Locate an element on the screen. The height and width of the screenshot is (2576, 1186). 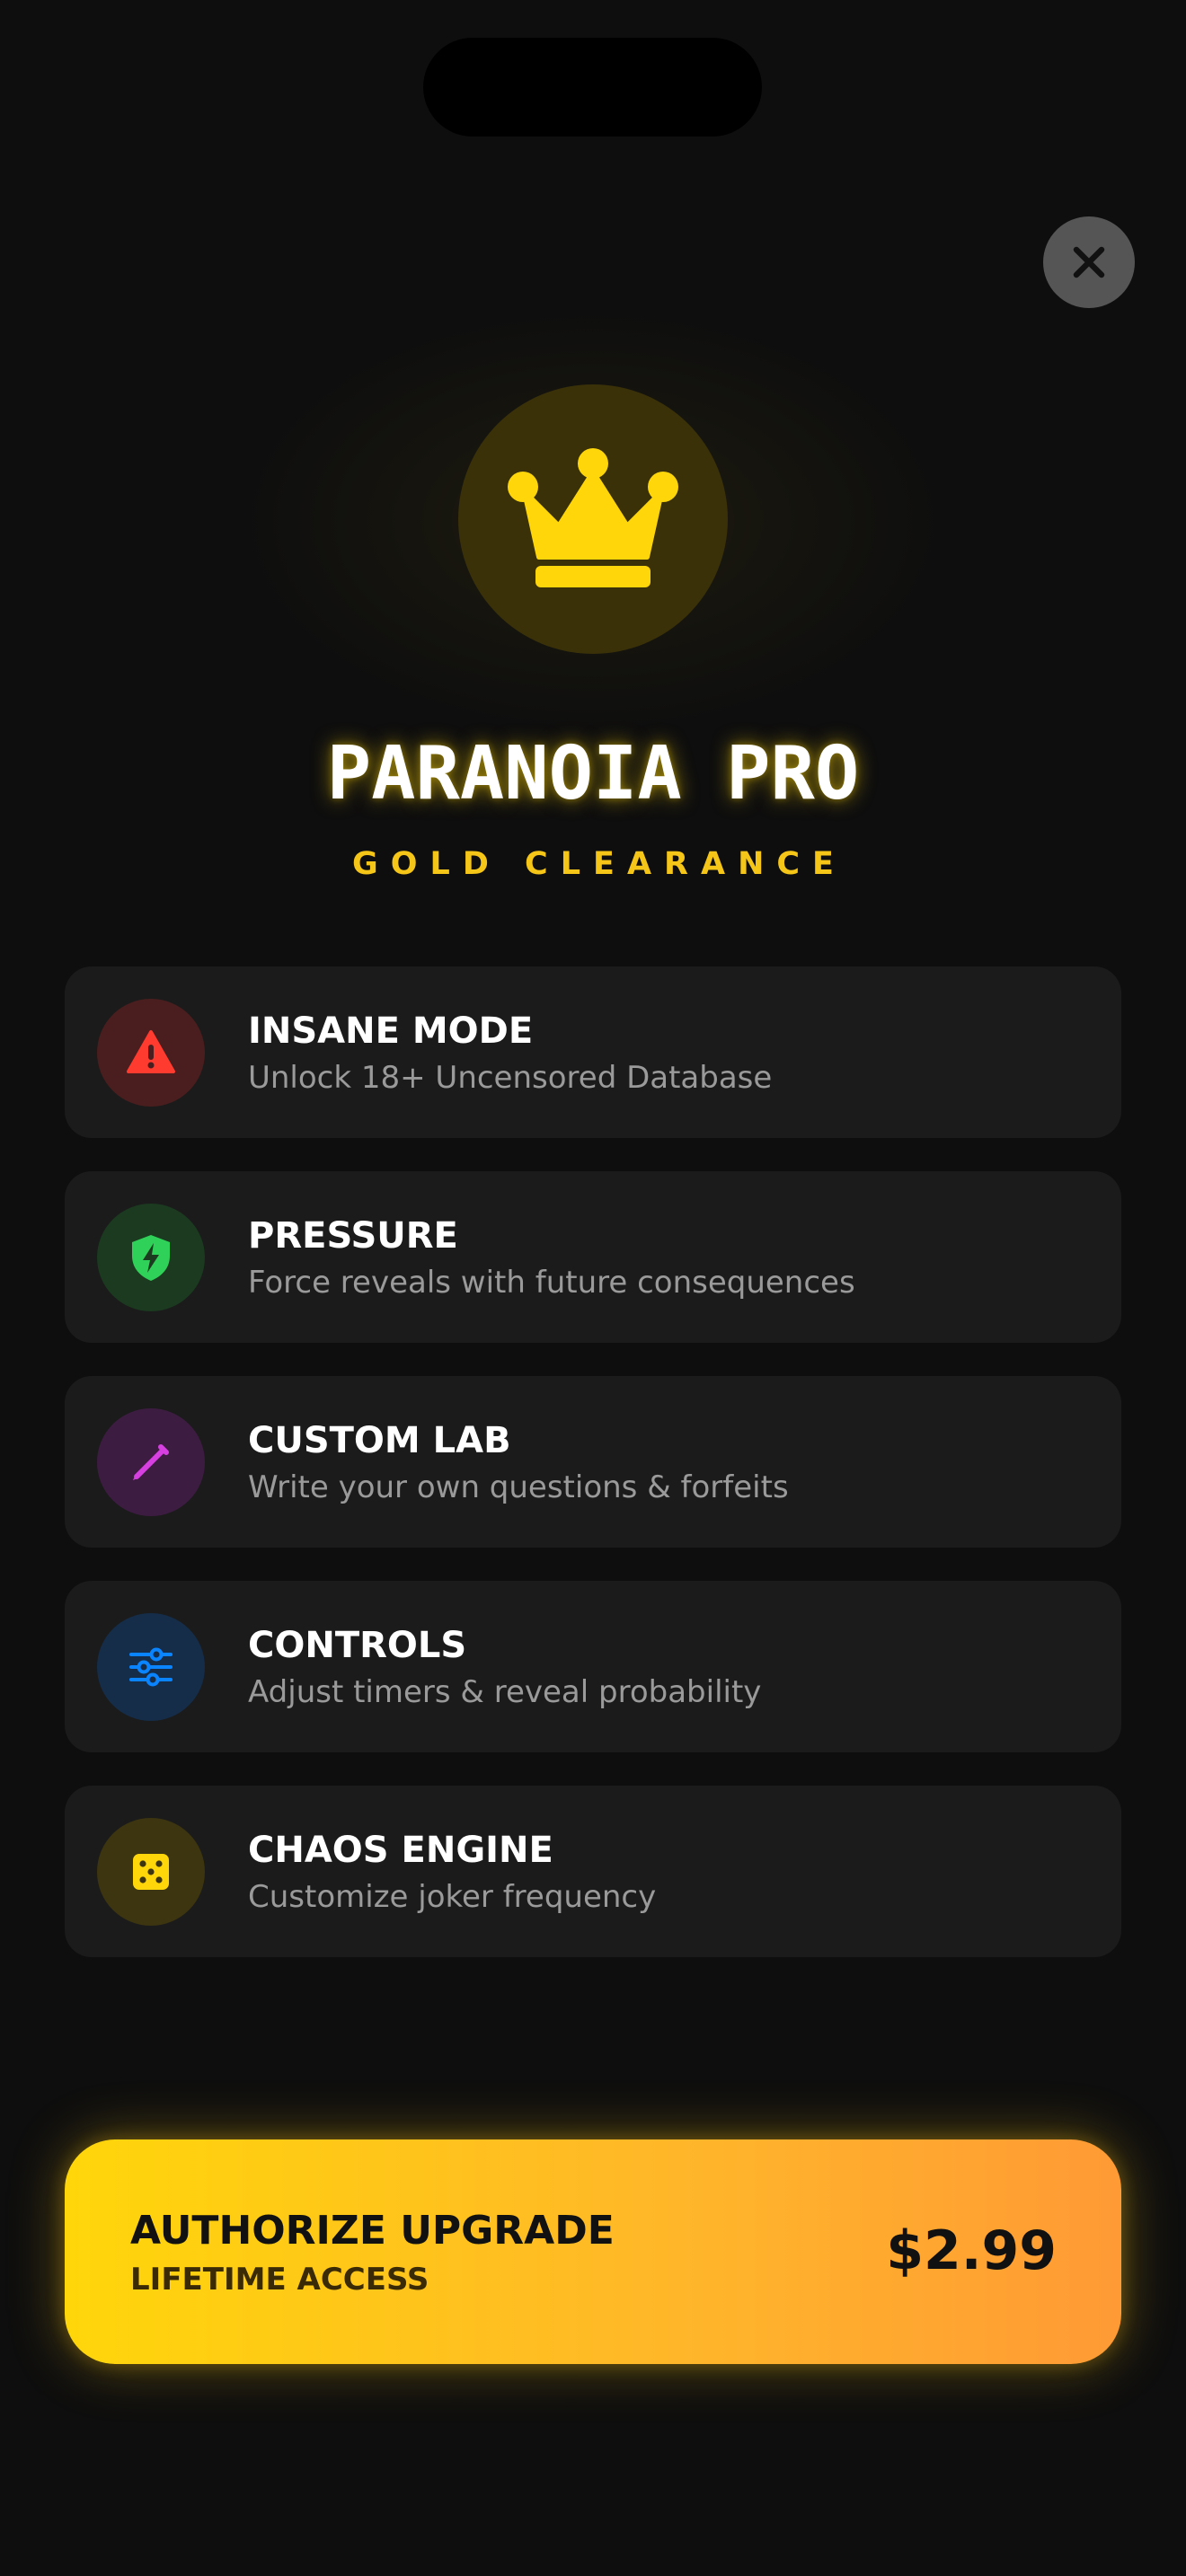
page-title: PARANOIA PRO is located at coordinates (593, 773).